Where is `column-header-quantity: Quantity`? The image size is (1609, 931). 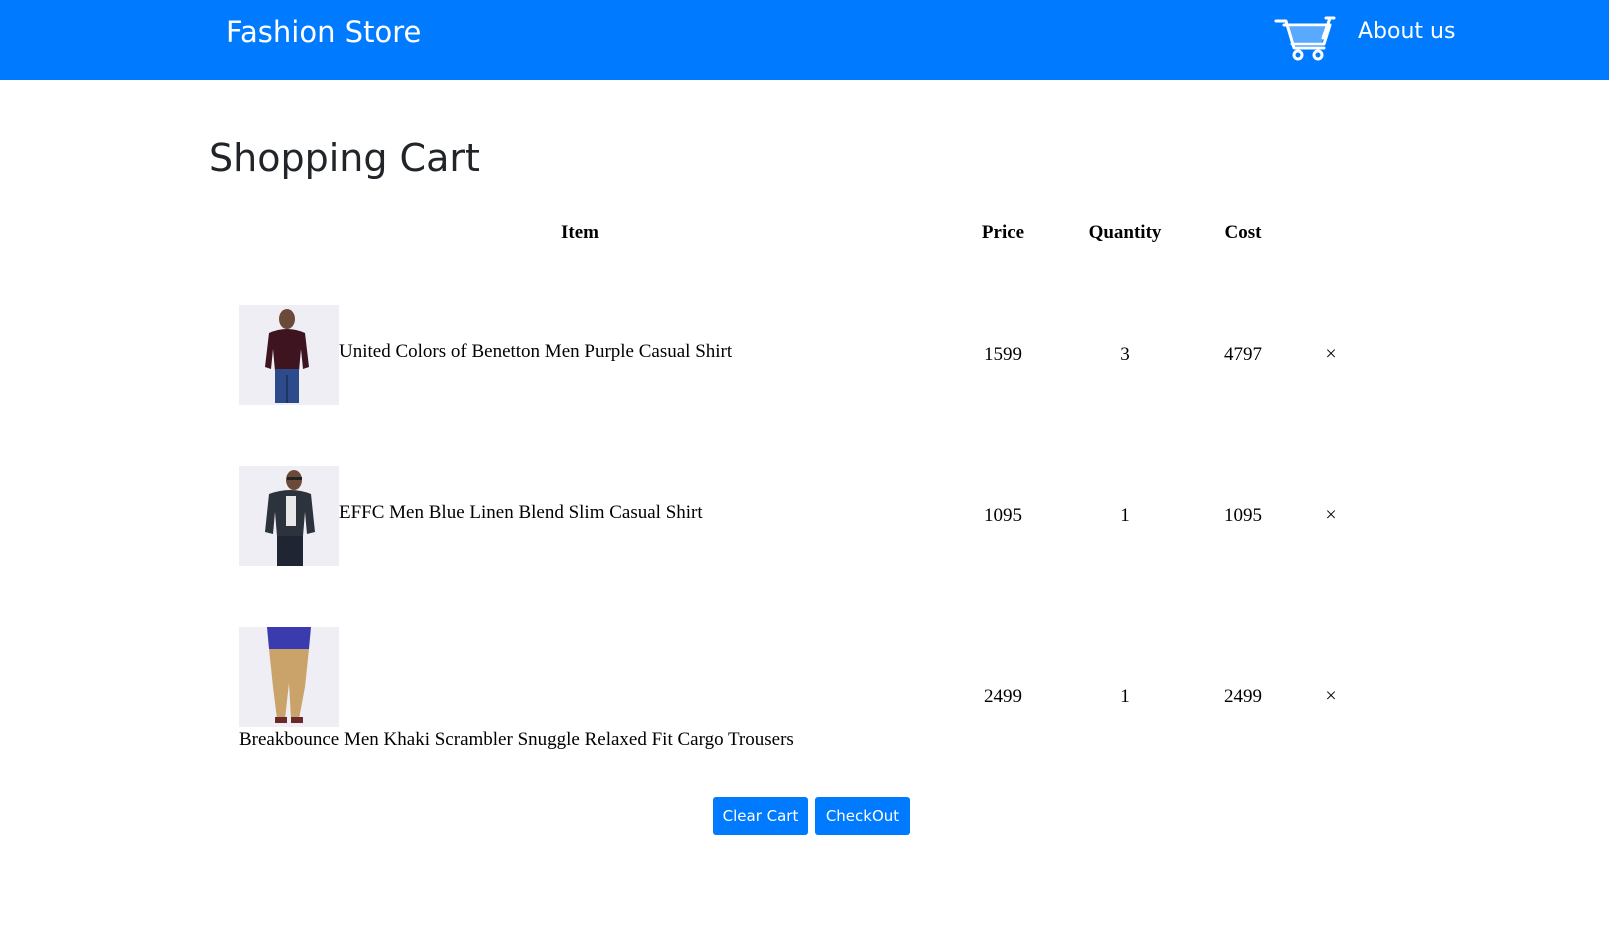
column-header-quantity: Quantity is located at coordinates (1125, 232).